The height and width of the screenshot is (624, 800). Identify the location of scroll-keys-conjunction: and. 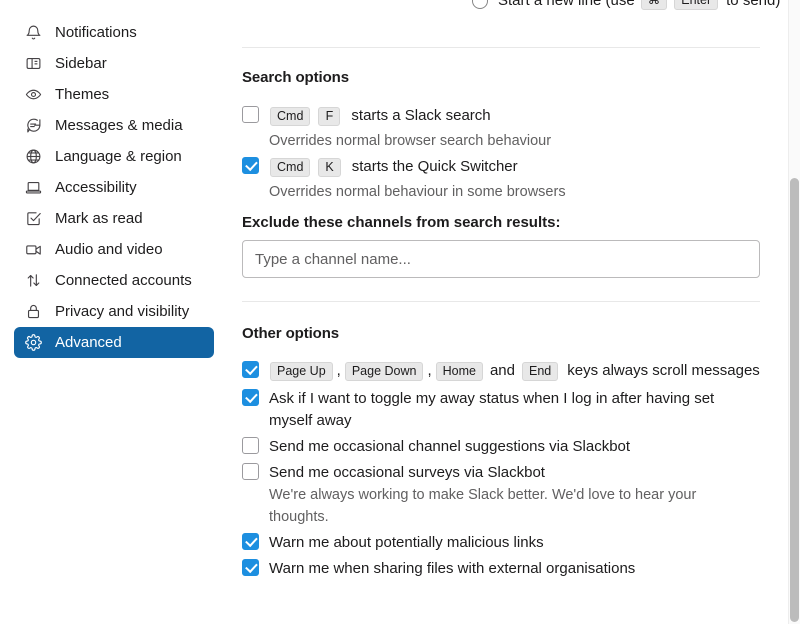
(502, 370).